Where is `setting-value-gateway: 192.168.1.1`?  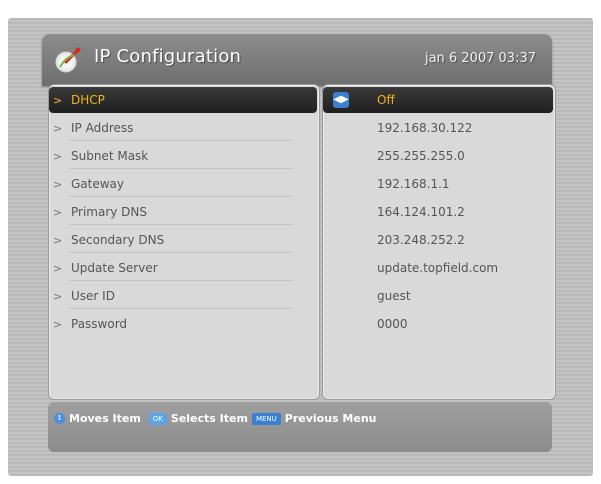
setting-value-gateway: 192.168.1.1 is located at coordinates (439, 184).